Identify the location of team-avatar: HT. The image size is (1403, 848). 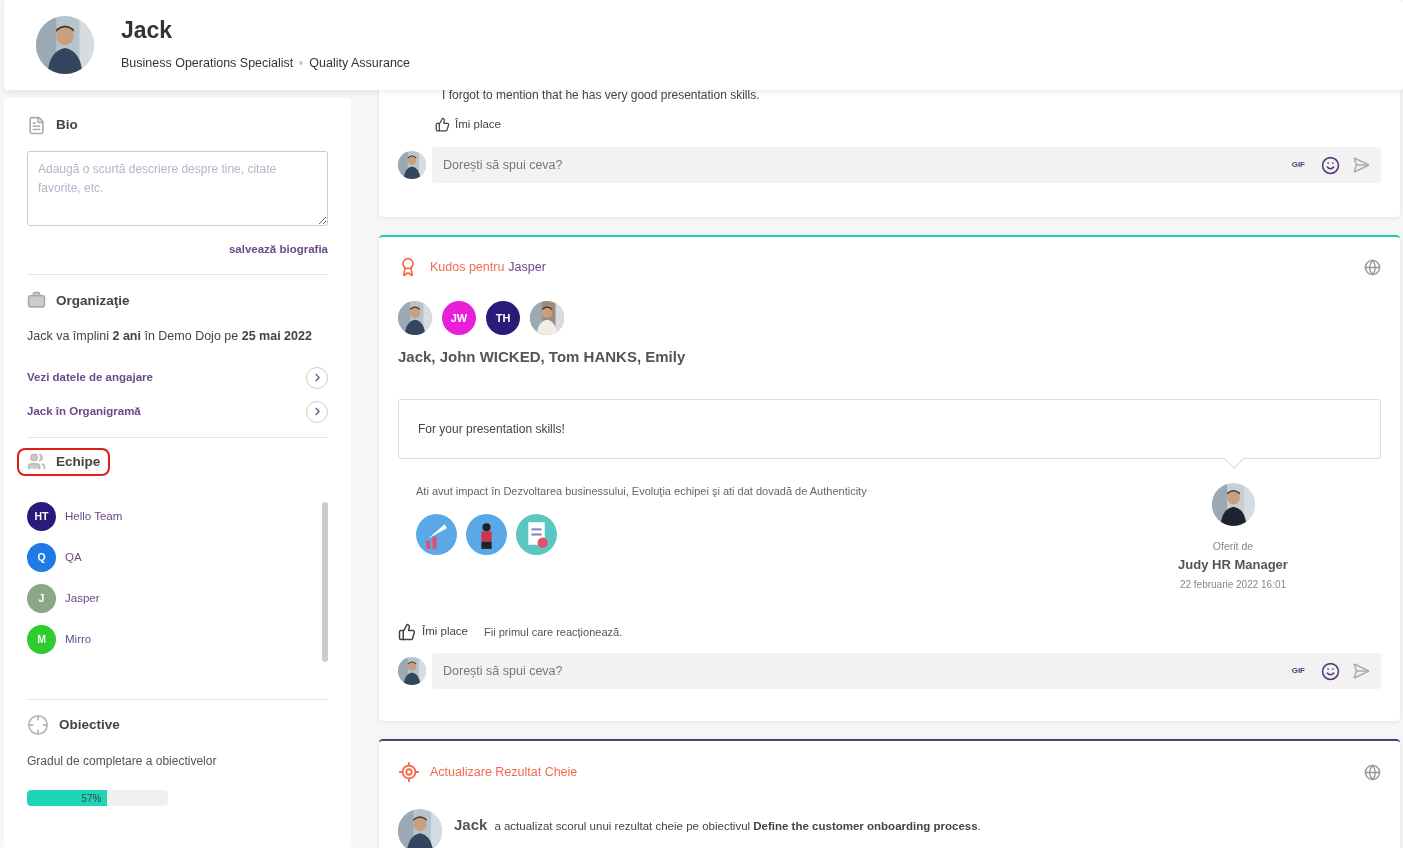
(41, 516).